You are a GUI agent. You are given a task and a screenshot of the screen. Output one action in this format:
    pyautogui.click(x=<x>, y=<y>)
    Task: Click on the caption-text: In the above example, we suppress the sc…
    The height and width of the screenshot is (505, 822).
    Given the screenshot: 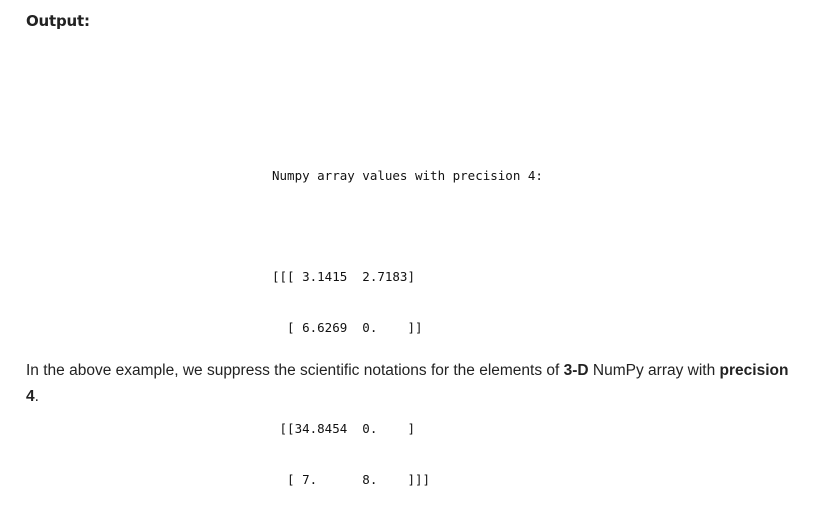 What is the action you would take?
    pyautogui.click(x=295, y=370)
    